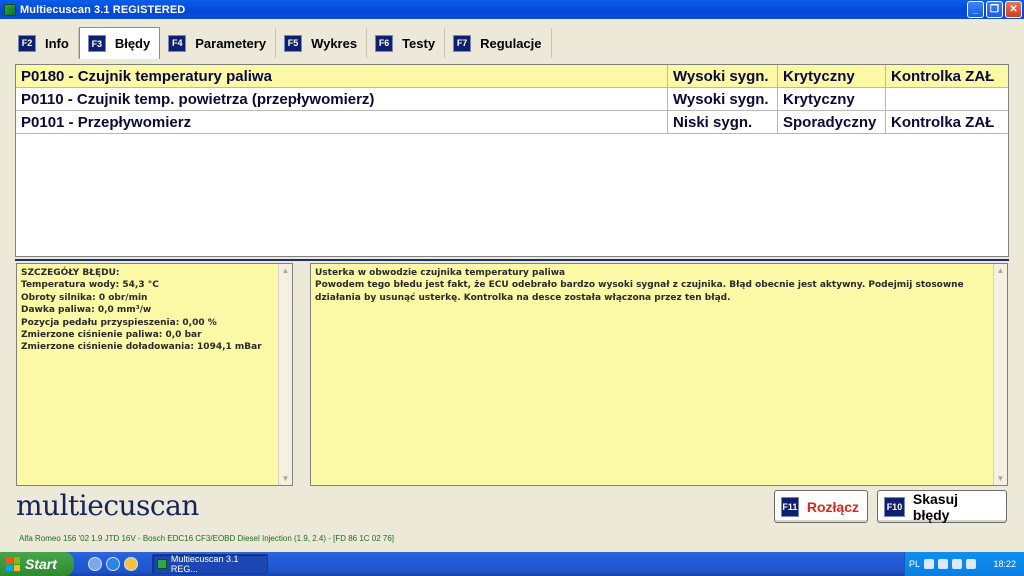 The height and width of the screenshot is (576, 1024). I want to click on quick-launch, so click(113, 564).